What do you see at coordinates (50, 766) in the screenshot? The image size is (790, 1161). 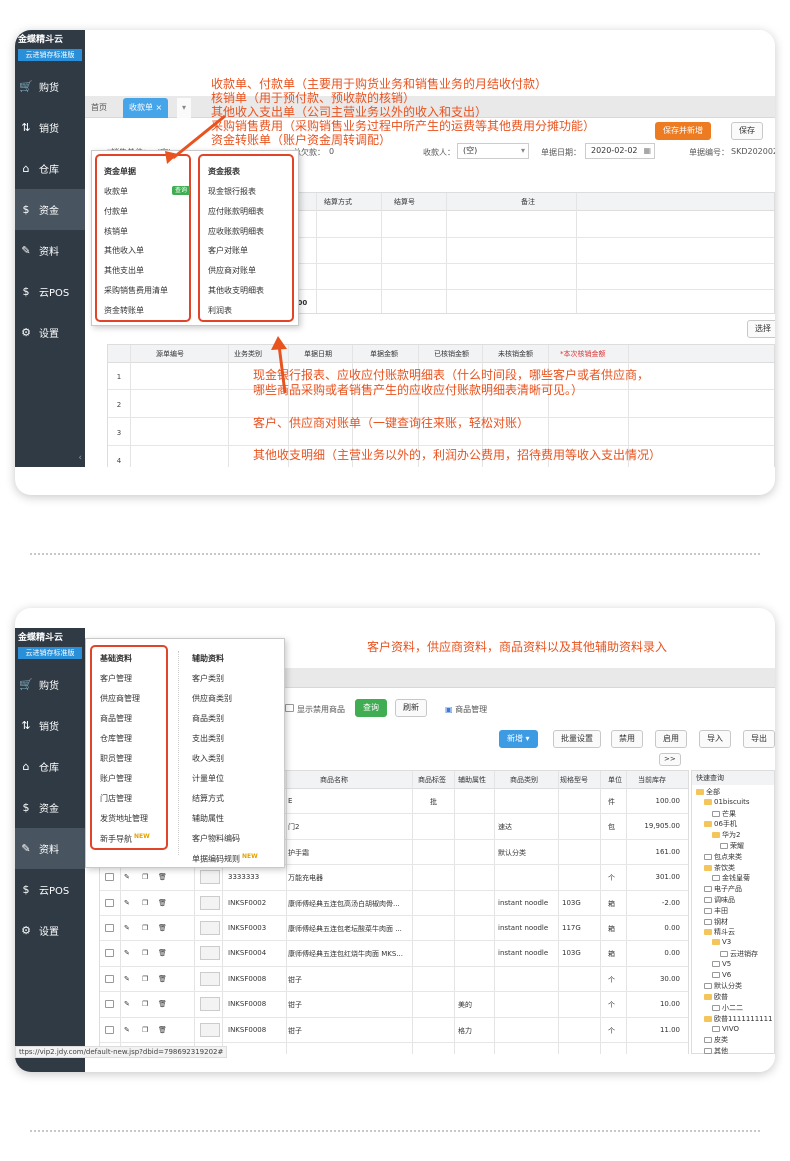 I see `nav-item-warehouse: ⌂ 仓库` at bounding box center [50, 766].